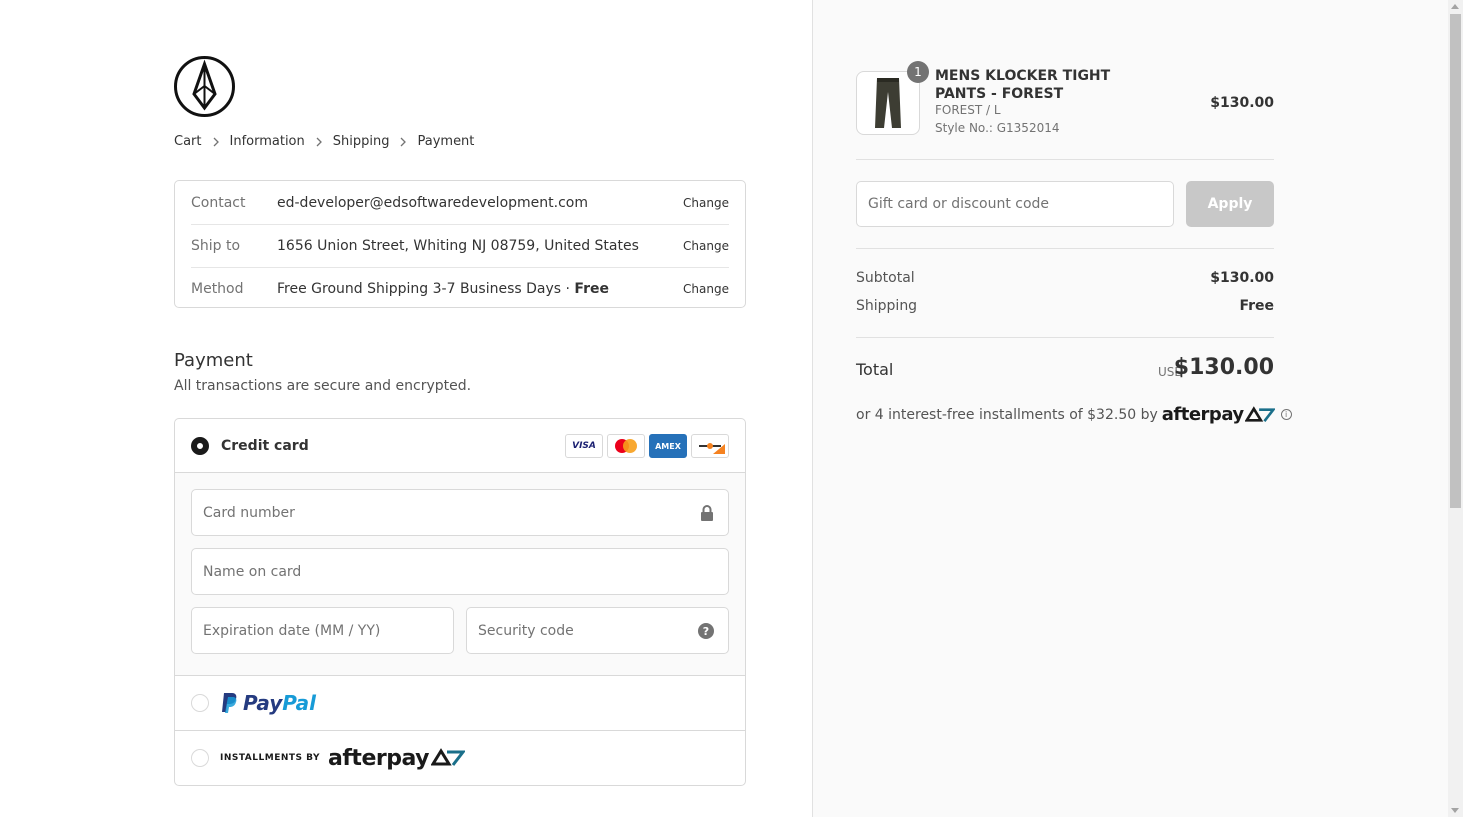 Image resolution: width=1463 pixels, height=817 pixels. What do you see at coordinates (263, 703) in the screenshot?
I see `paypal-pay-text: Pay` at bounding box center [263, 703].